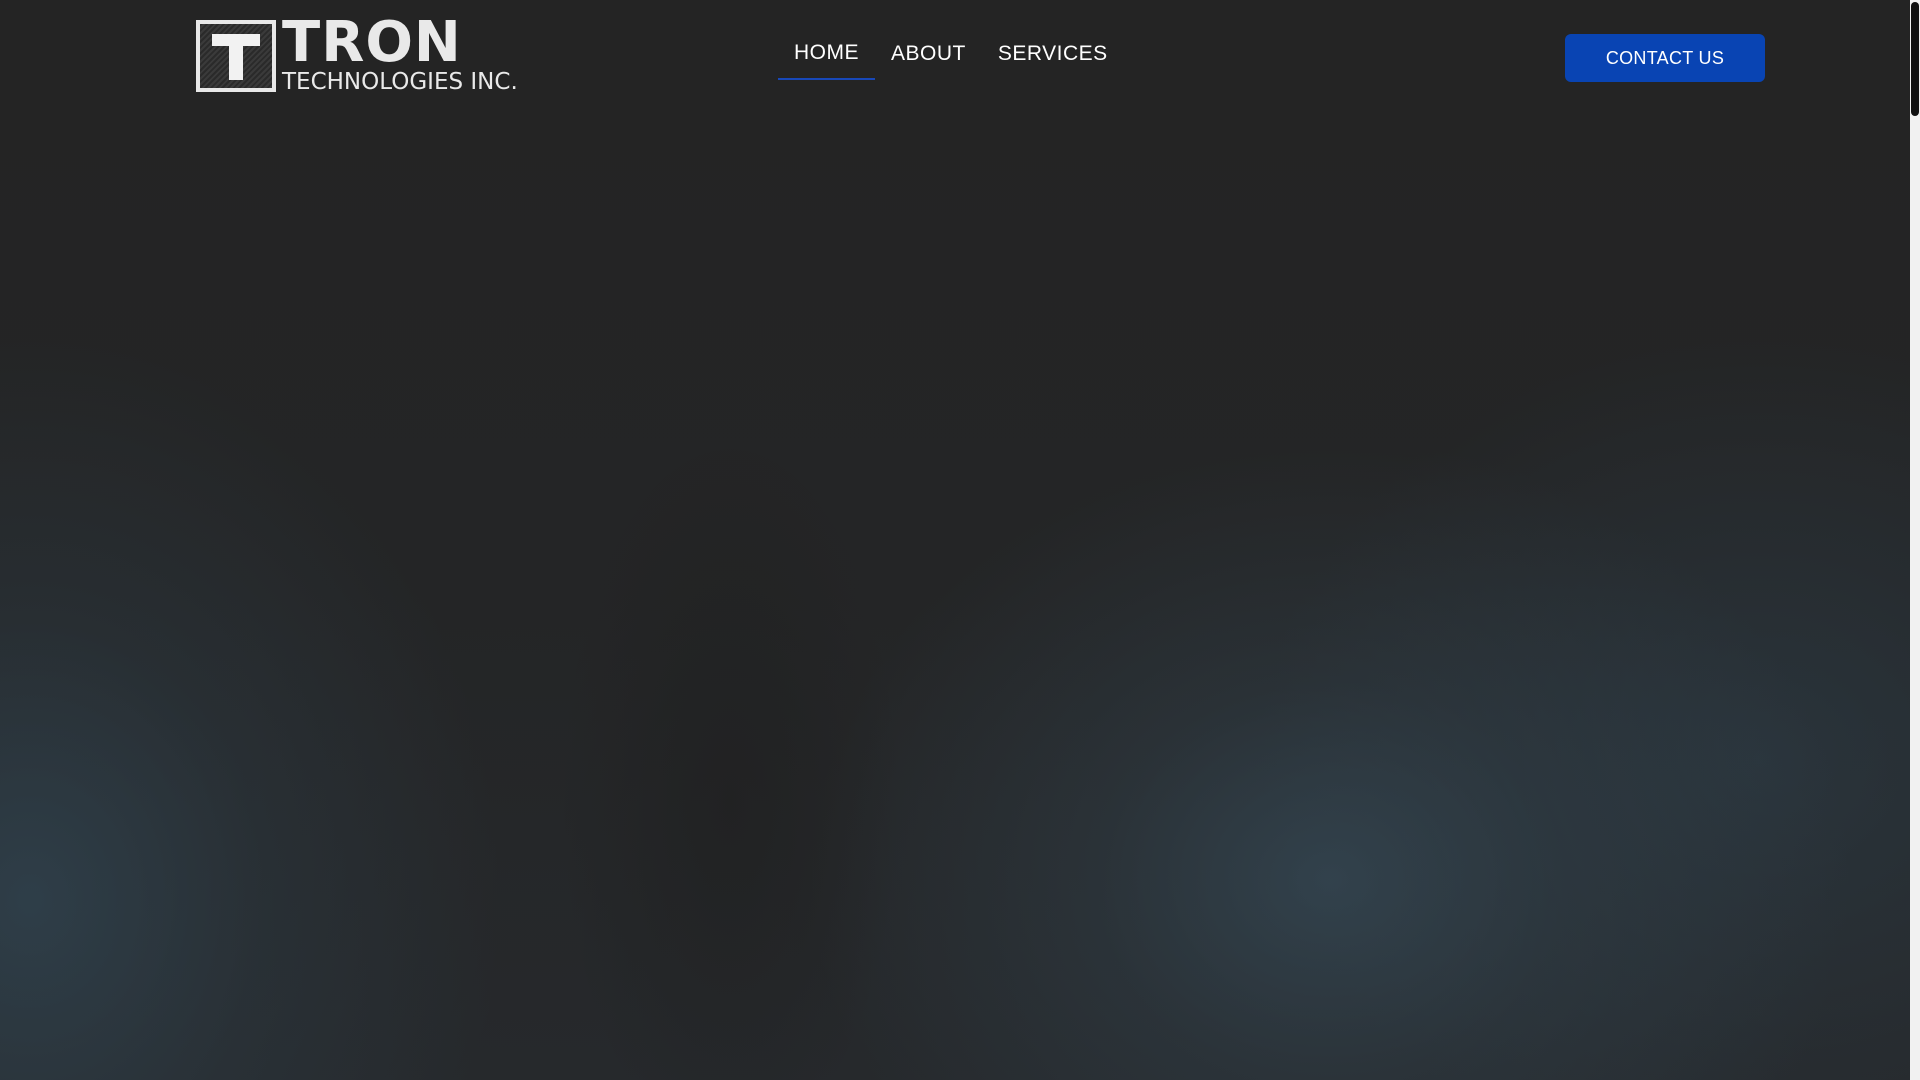  Describe the element at coordinates (1915, 540) in the screenshot. I see `page-scrollbar` at that location.